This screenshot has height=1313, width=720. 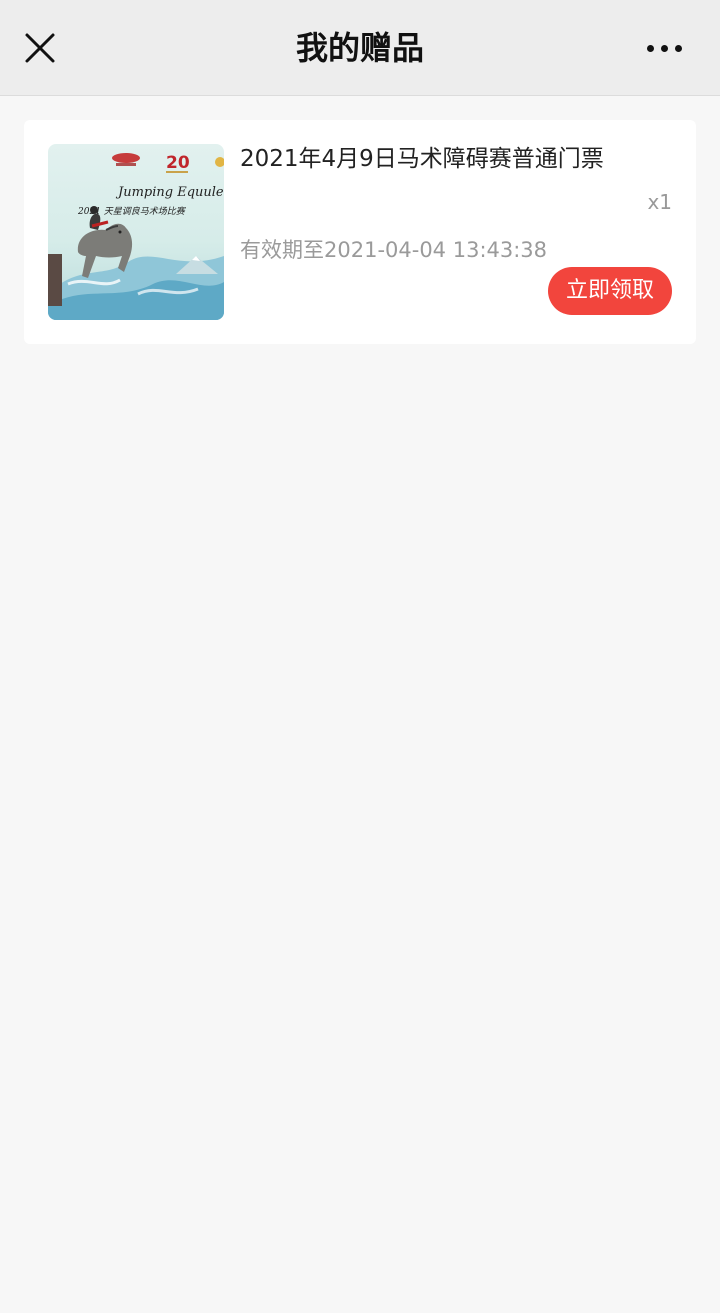 I want to click on poster-badge: 20, so click(x=178, y=163).